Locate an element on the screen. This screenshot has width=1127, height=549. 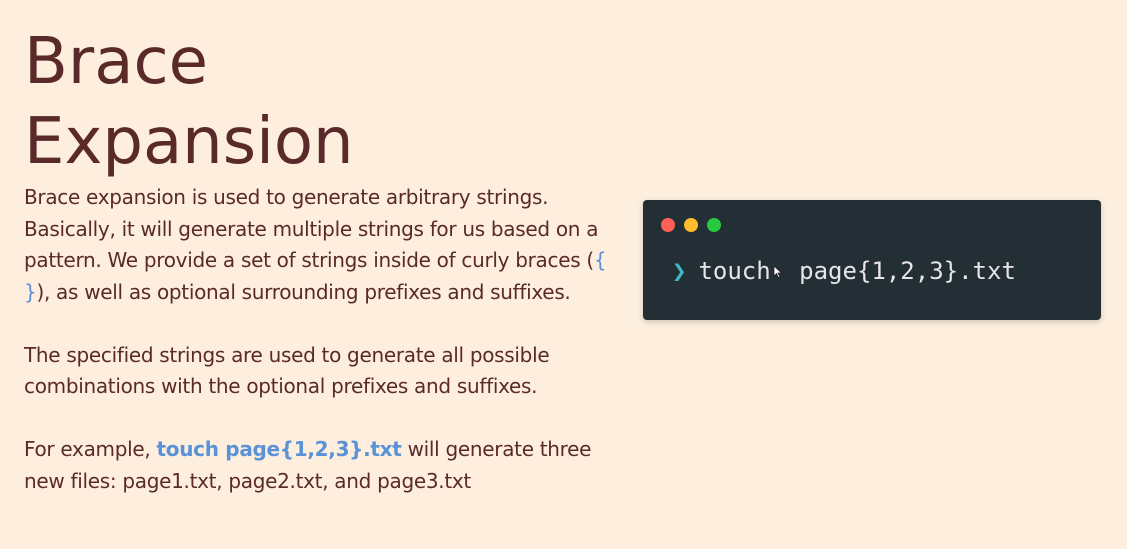
chevron-right-icon: ❯ is located at coordinates (679, 271).